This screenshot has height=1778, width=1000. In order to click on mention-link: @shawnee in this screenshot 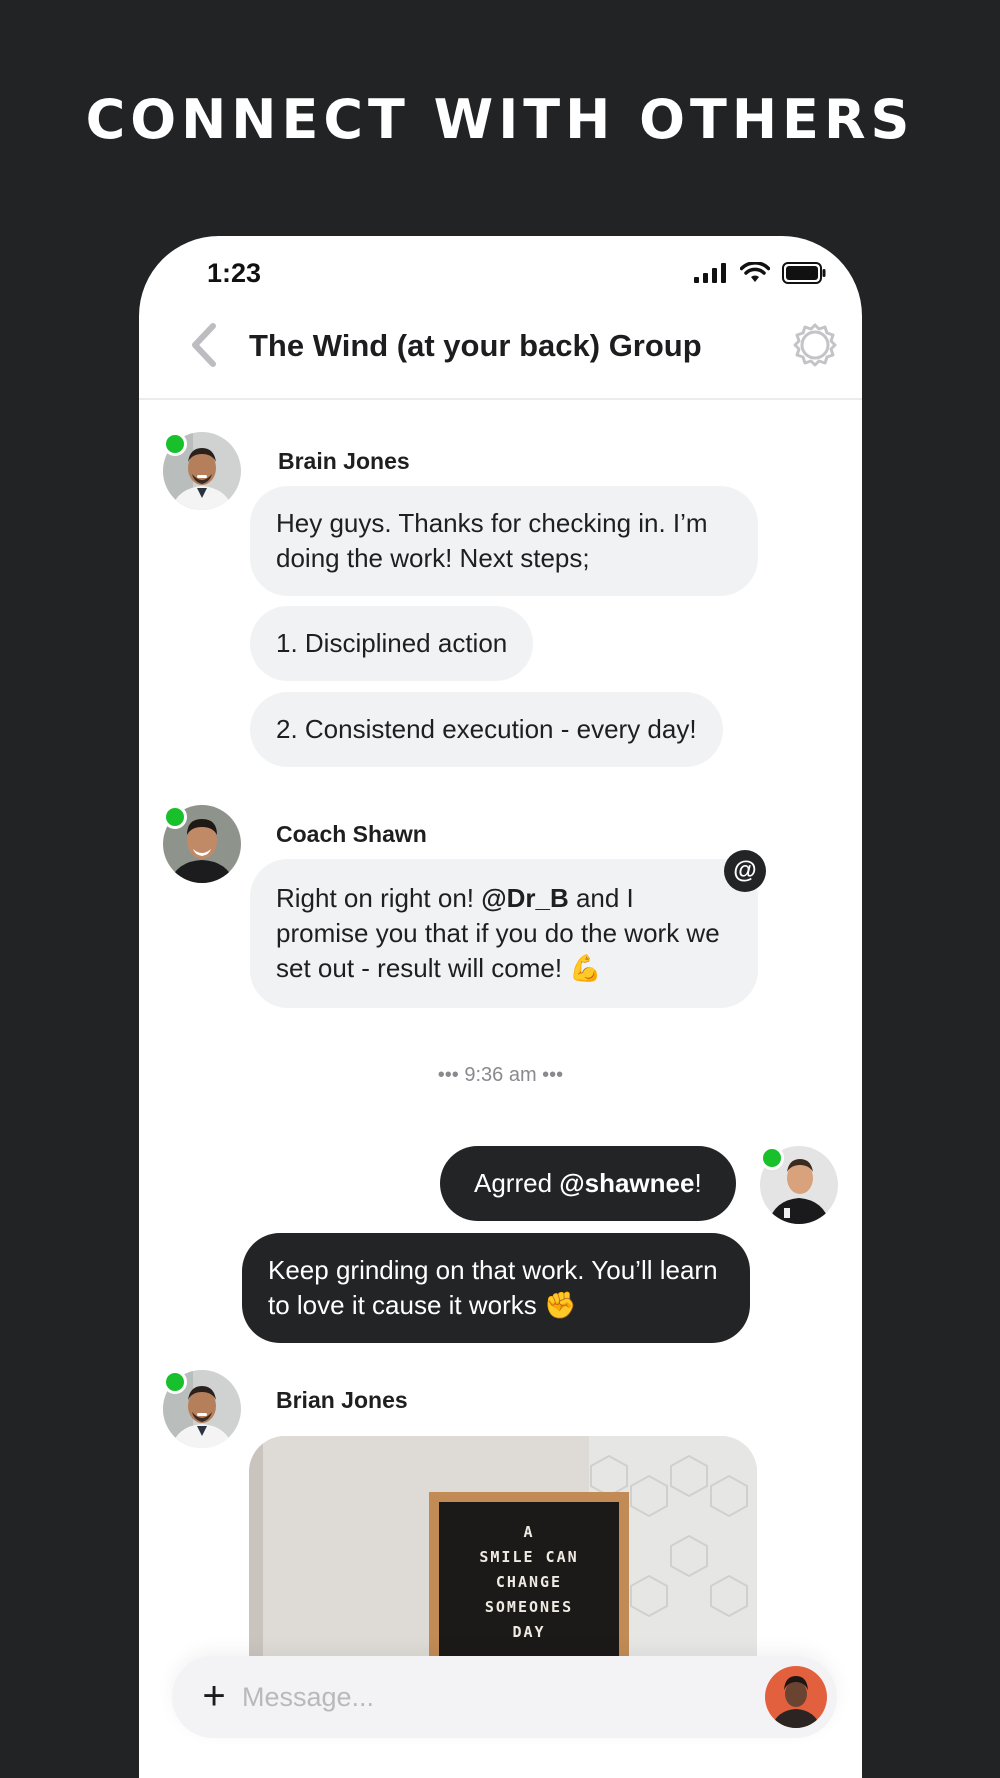, I will do `click(626, 1183)`.